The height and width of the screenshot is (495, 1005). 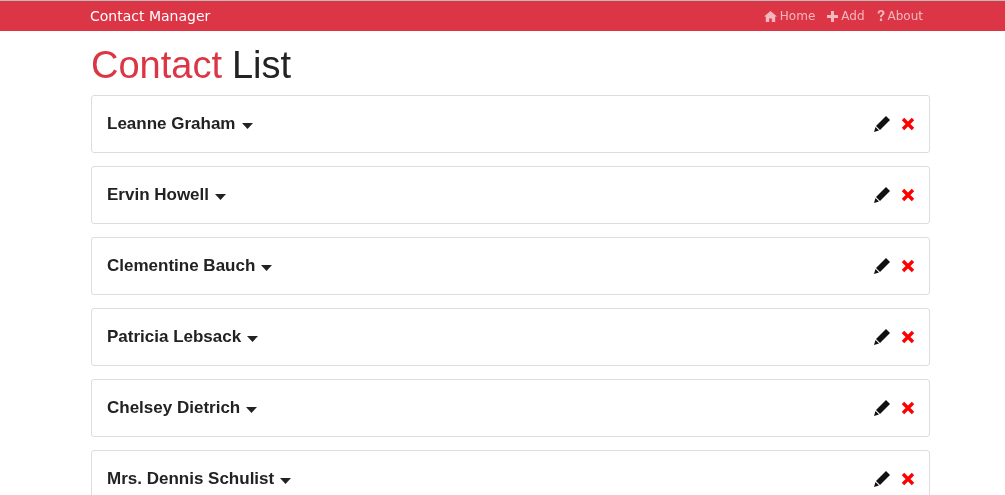 What do you see at coordinates (181, 265) in the screenshot?
I see `contact-name: Clementine Bauch` at bounding box center [181, 265].